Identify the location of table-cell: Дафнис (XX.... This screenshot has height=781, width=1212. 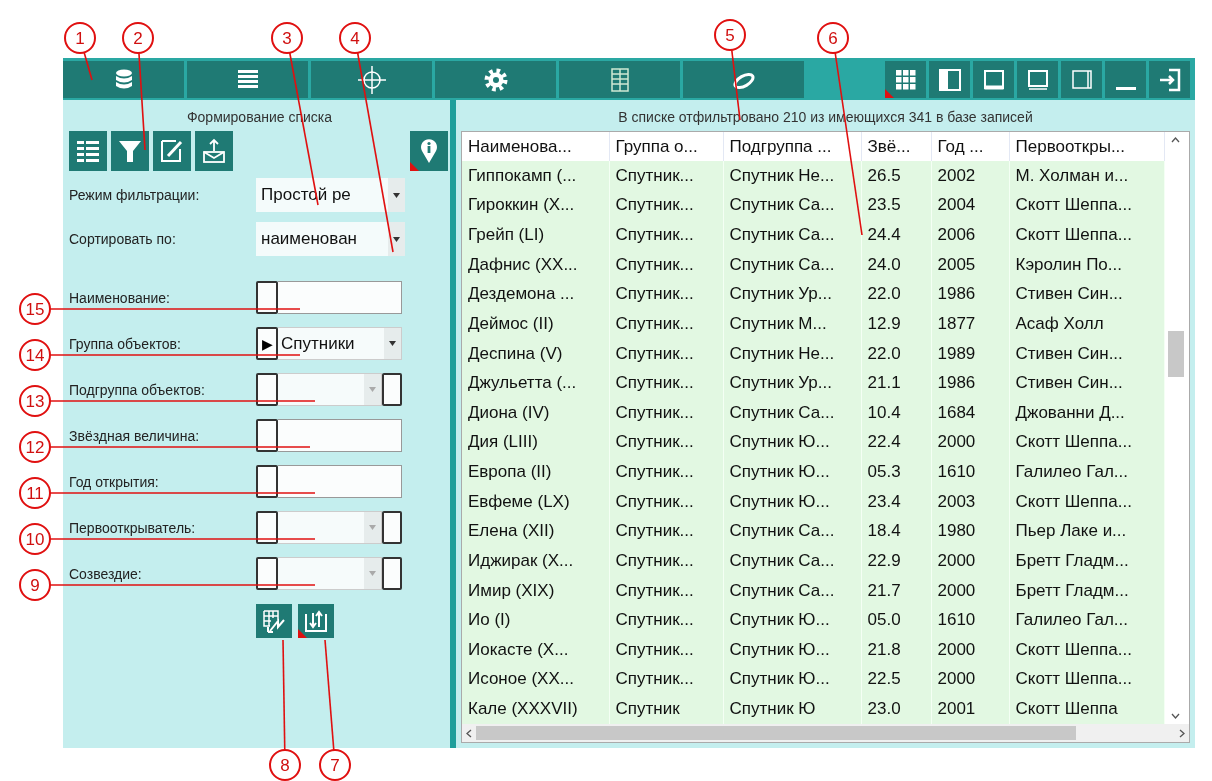
(535, 264).